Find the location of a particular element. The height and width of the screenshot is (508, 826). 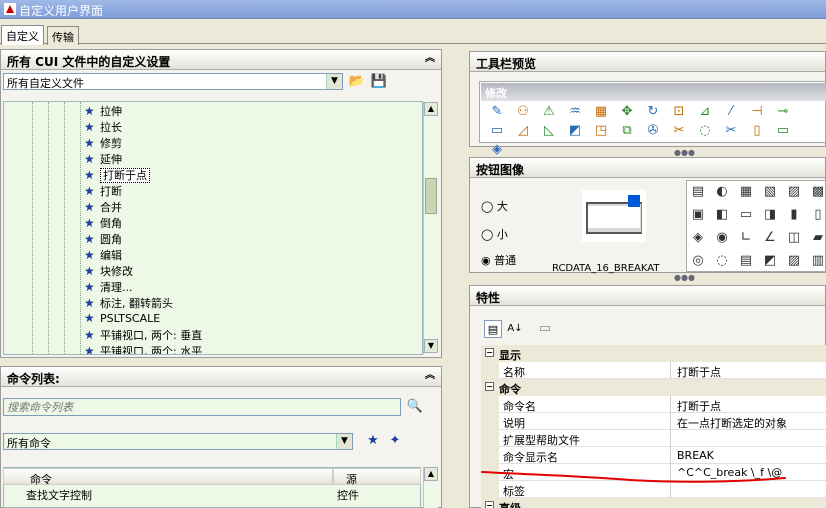

categorized-icon: ▤ is located at coordinates (493, 329).